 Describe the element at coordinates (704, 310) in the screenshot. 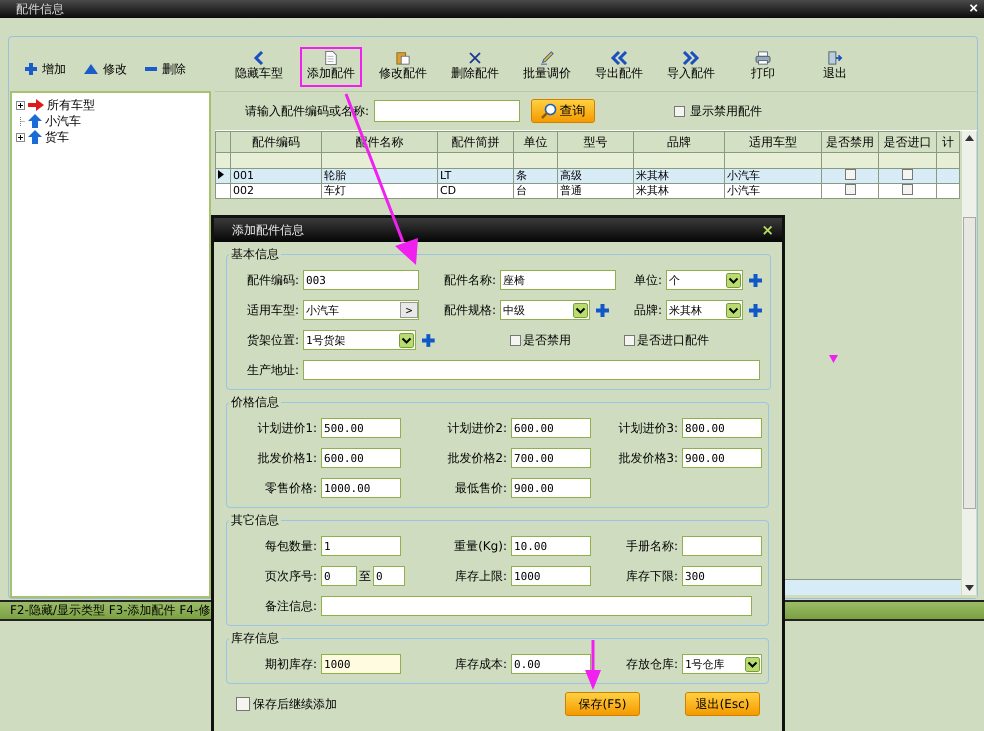

I see `dropdown-field: 米其林` at that location.